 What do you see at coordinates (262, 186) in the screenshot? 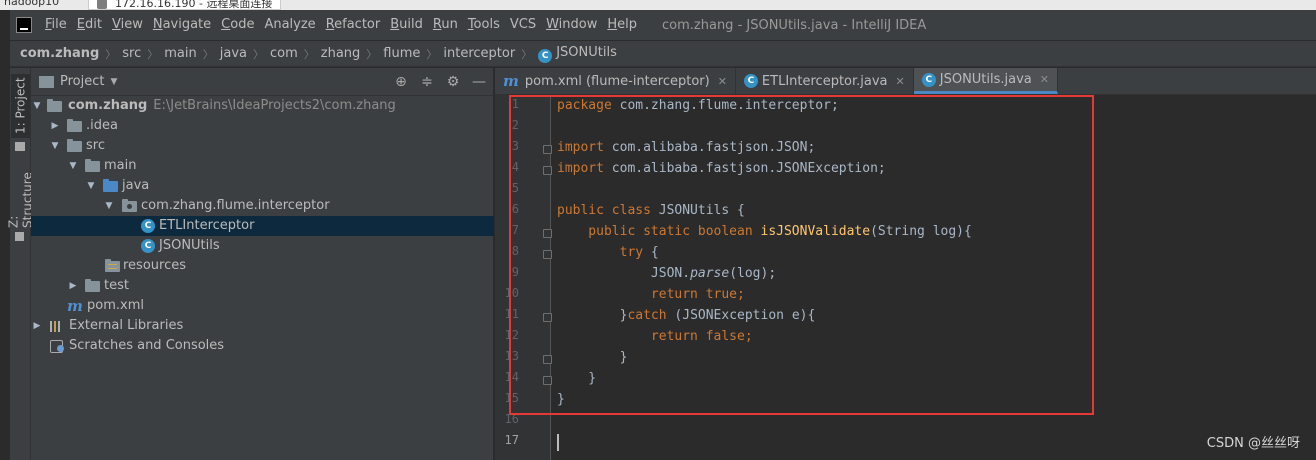
I see `tree-item-java: ▼ java` at bounding box center [262, 186].